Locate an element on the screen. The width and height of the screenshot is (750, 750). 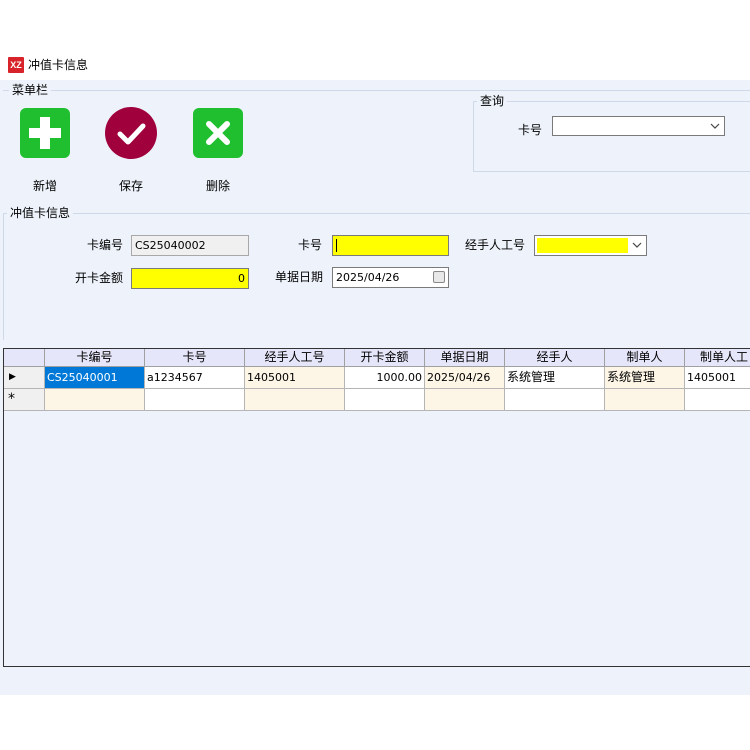
delete-button: 删除 is located at coordinates (218, 152).